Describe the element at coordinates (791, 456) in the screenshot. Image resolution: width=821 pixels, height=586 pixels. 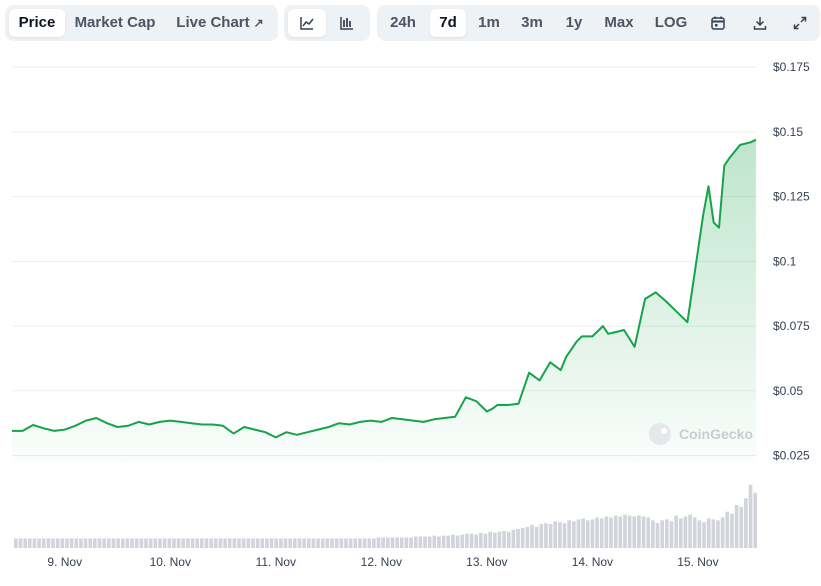
I see `y-tick-label: $0.025` at that location.